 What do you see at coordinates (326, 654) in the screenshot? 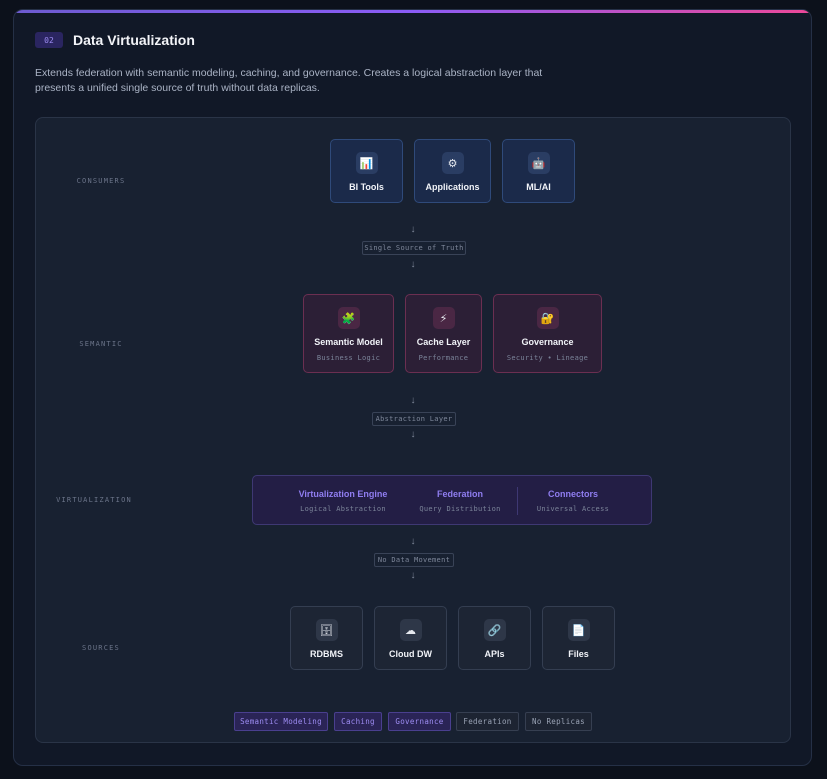
I see `node-label: RDBMS` at bounding box center [326, 654].